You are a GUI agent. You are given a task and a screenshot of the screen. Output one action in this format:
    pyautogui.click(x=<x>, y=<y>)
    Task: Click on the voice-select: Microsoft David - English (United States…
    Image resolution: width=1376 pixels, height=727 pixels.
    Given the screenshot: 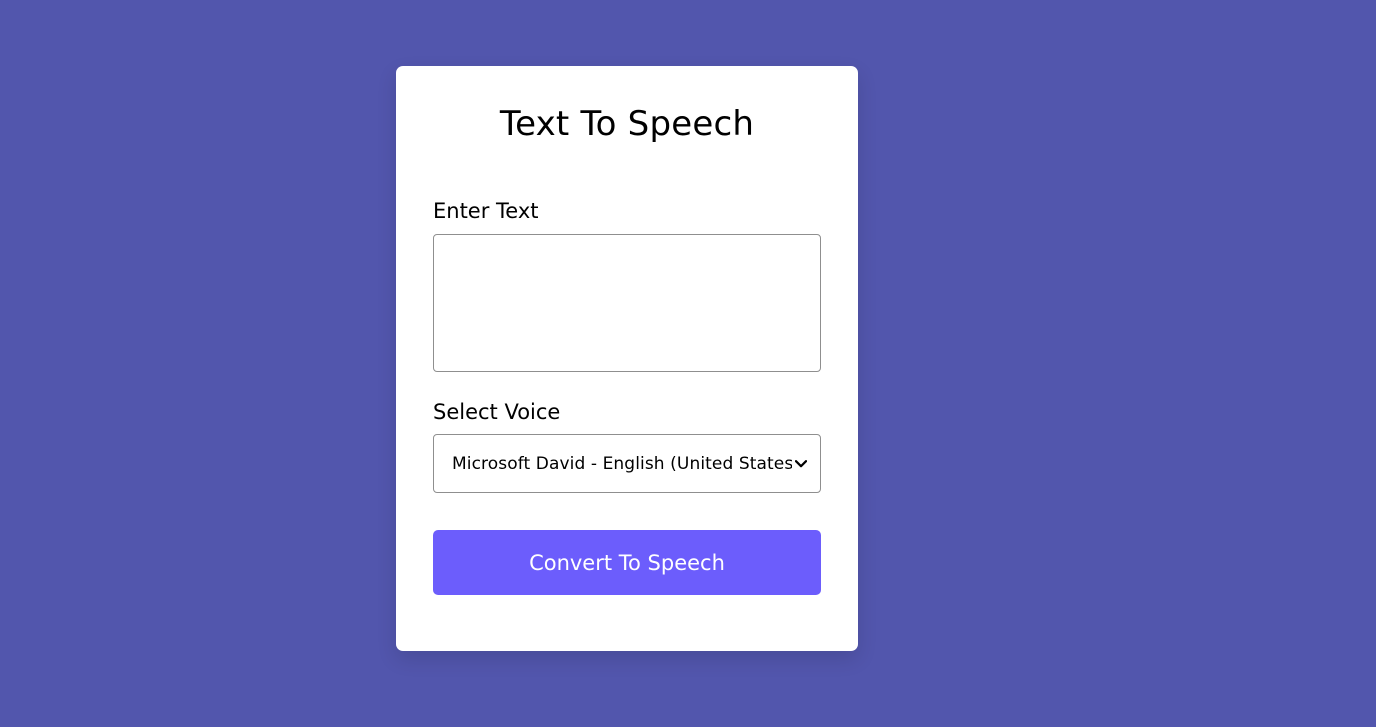 What is the action you would take?
    pyautogui.click(x=627, y=463)
    